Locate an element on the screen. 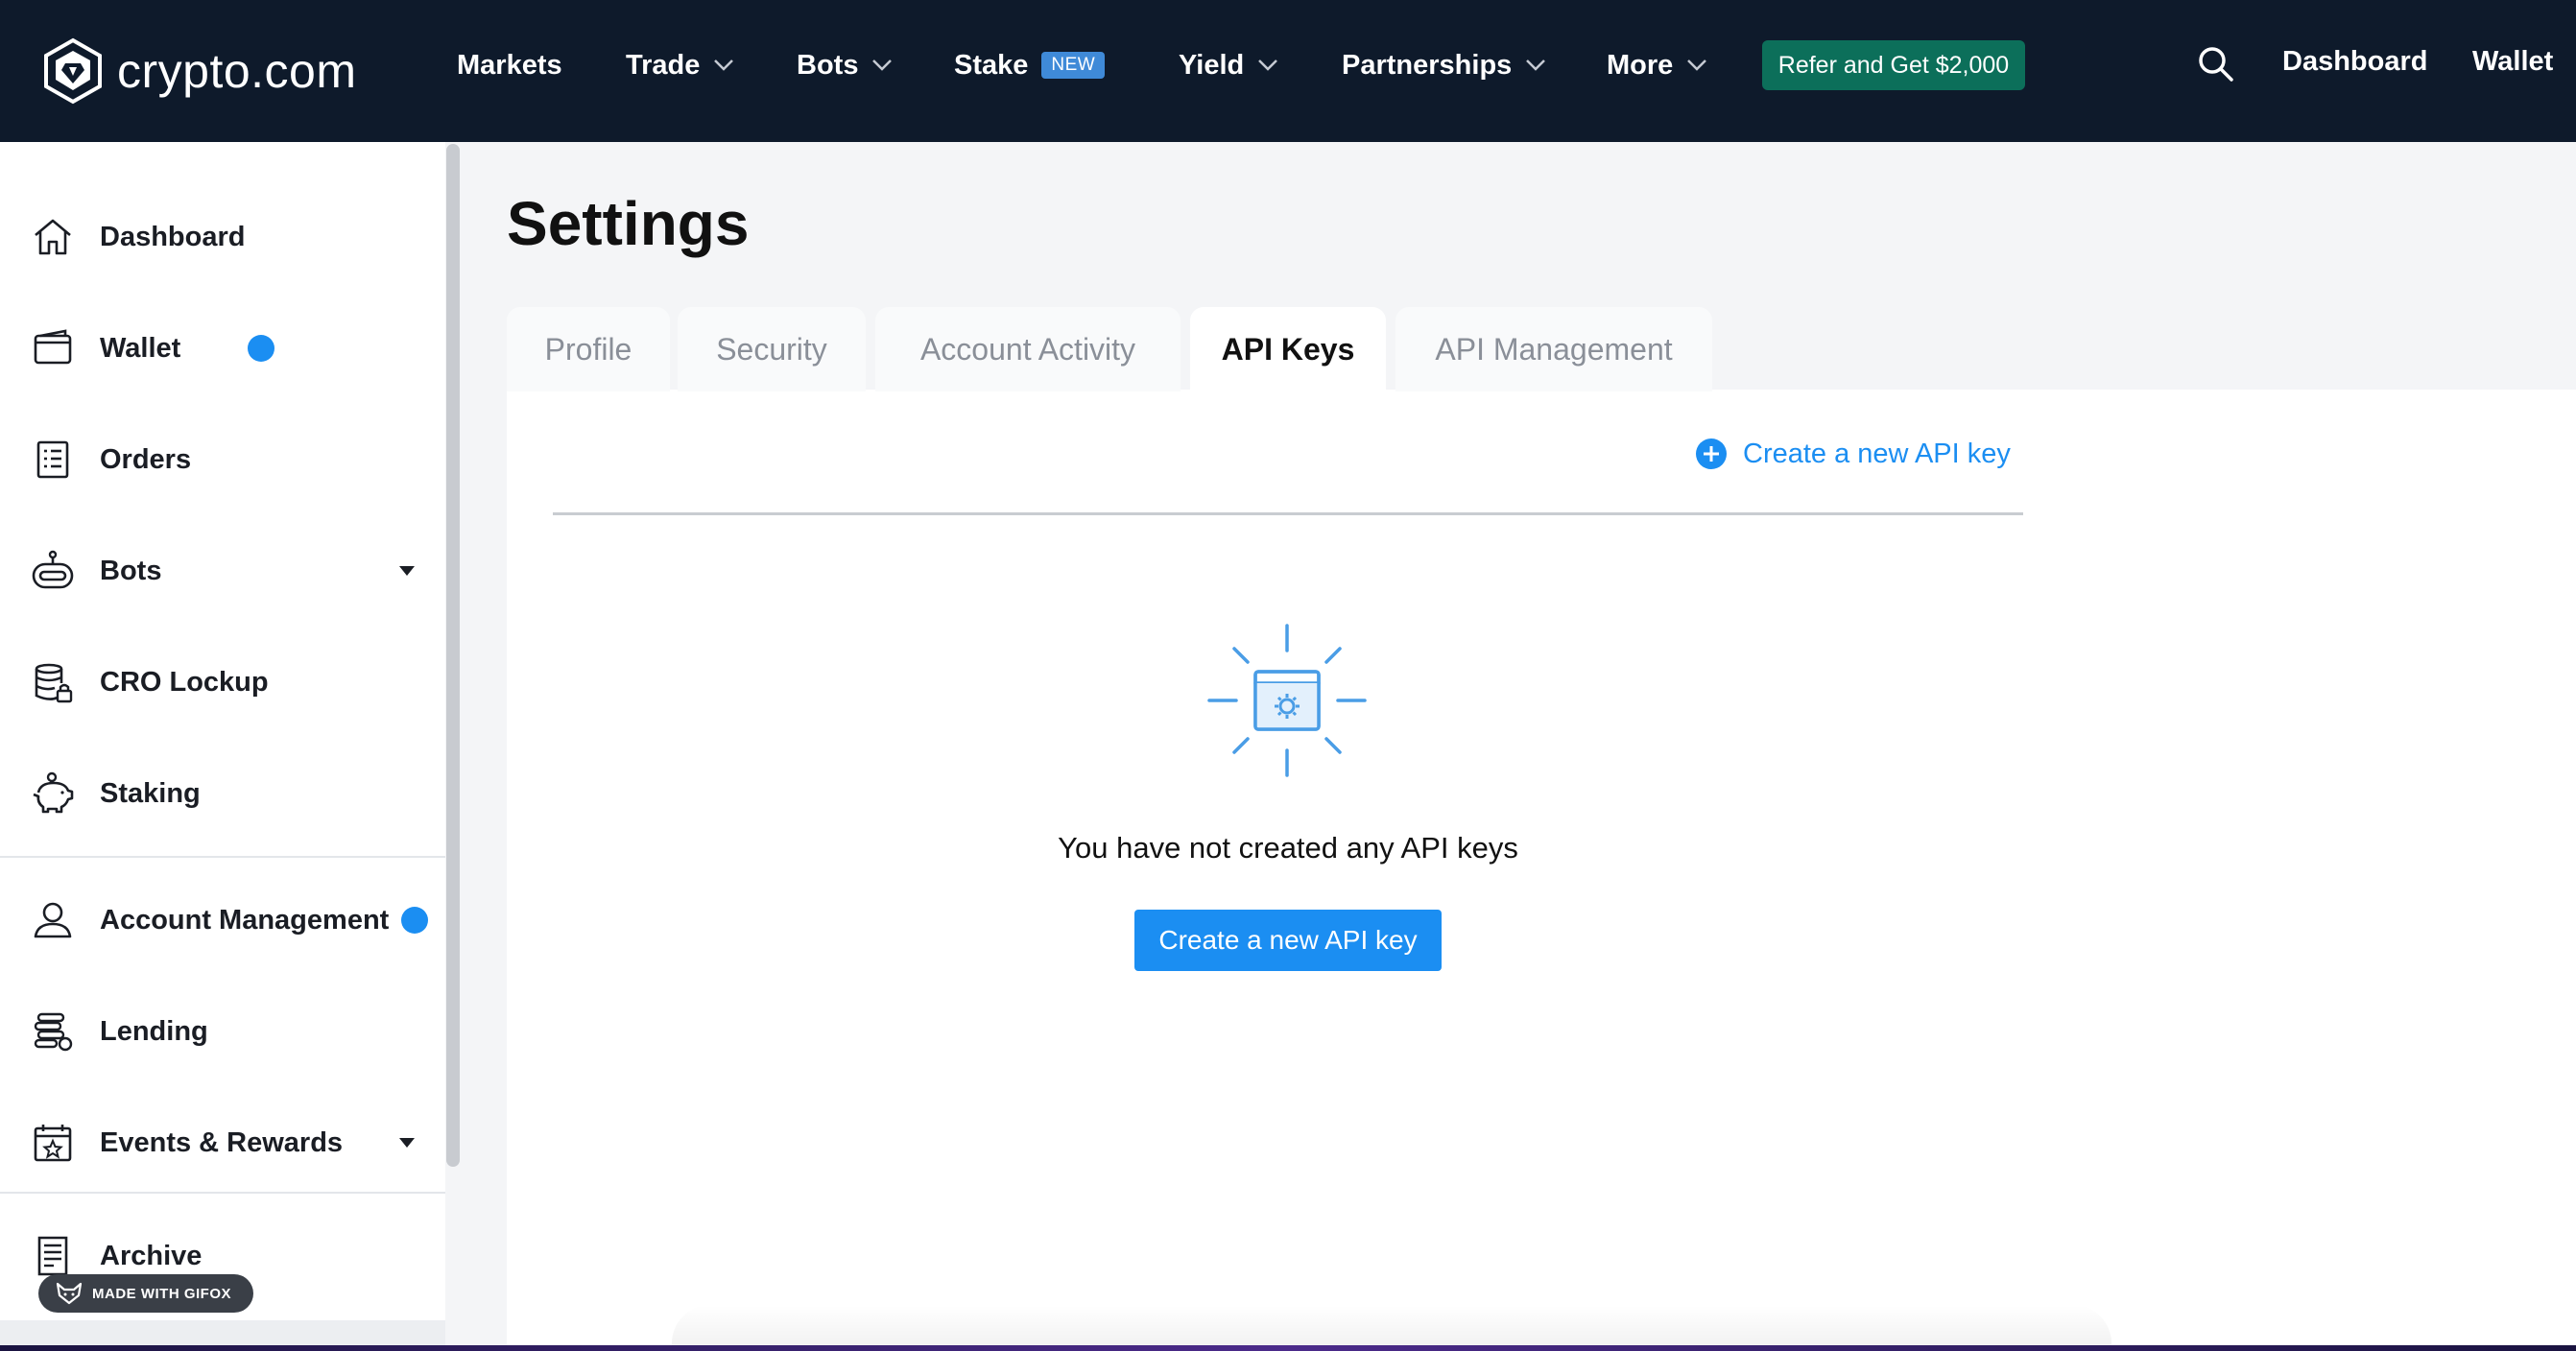 This screenshot has height=1351, width=2576. tab-profile: Profile is located at coordinates (588, 349).